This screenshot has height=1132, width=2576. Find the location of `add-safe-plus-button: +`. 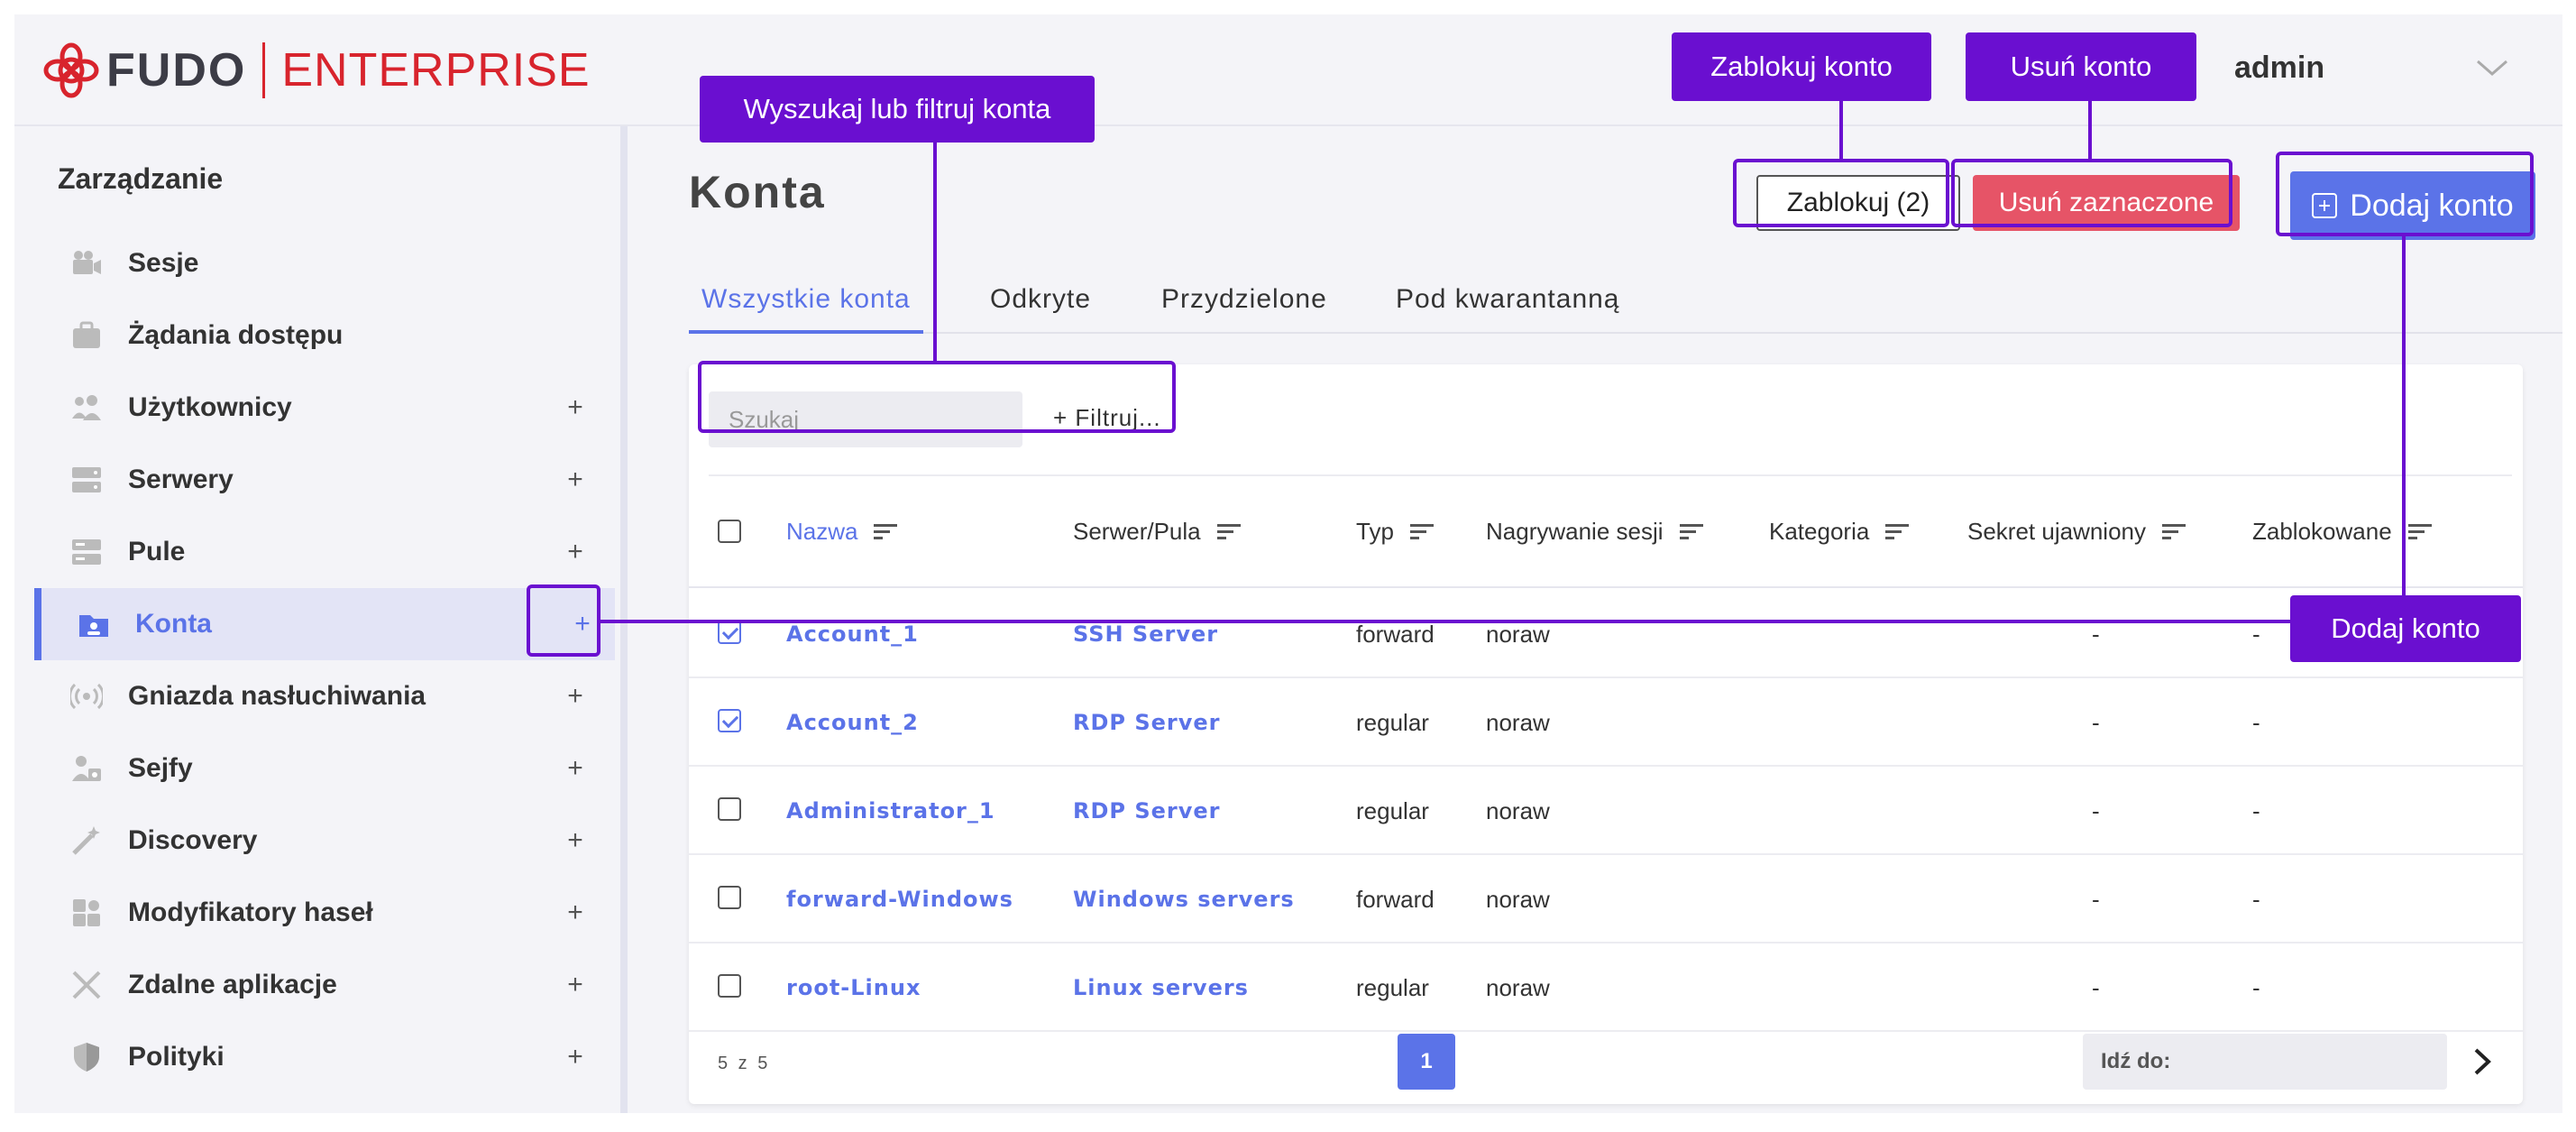

add-safe-plus-button: + is located at coordinates (575, 769).